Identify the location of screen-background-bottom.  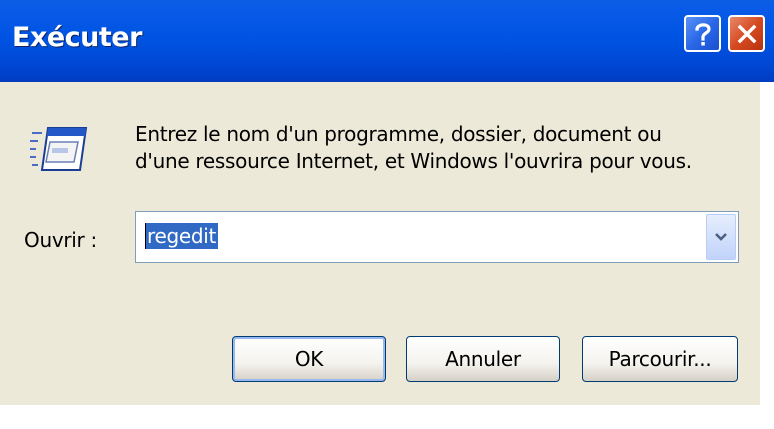
(387, 417).